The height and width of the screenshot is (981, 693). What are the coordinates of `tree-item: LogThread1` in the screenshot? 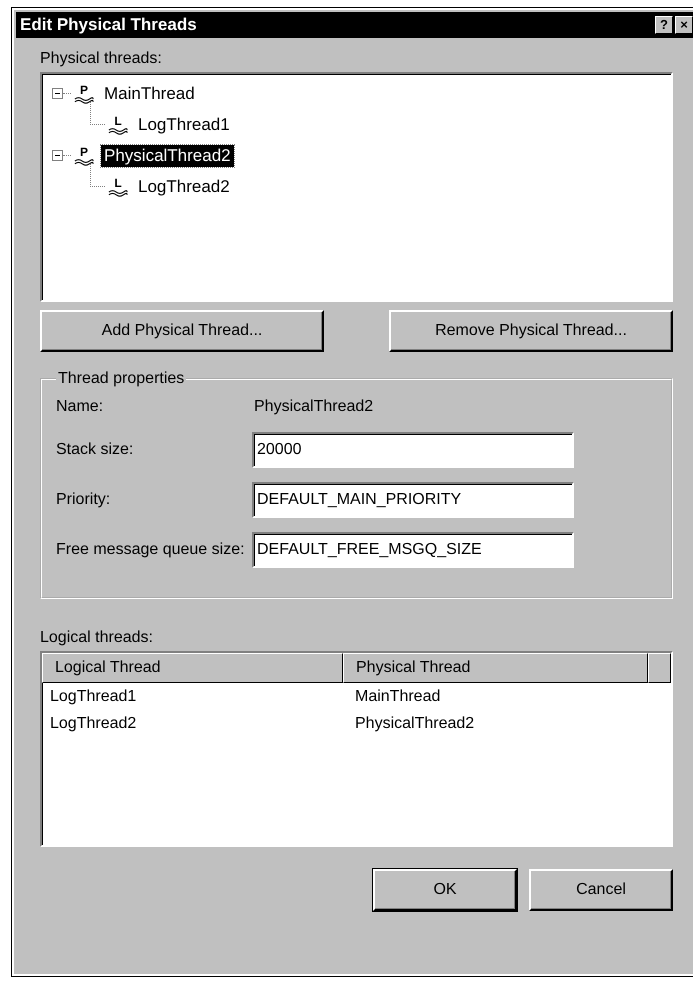 It's located at (184, 125).